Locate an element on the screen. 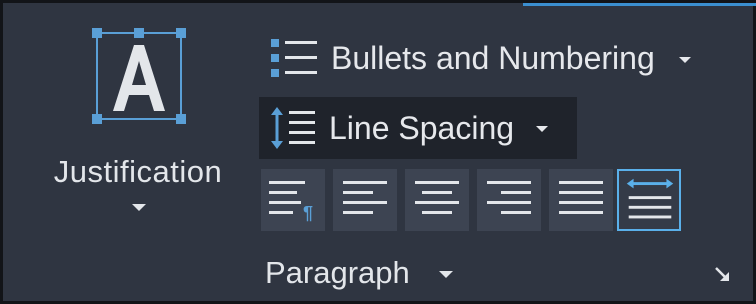  default-icon: ¶ is located at coordinates (291, 202).